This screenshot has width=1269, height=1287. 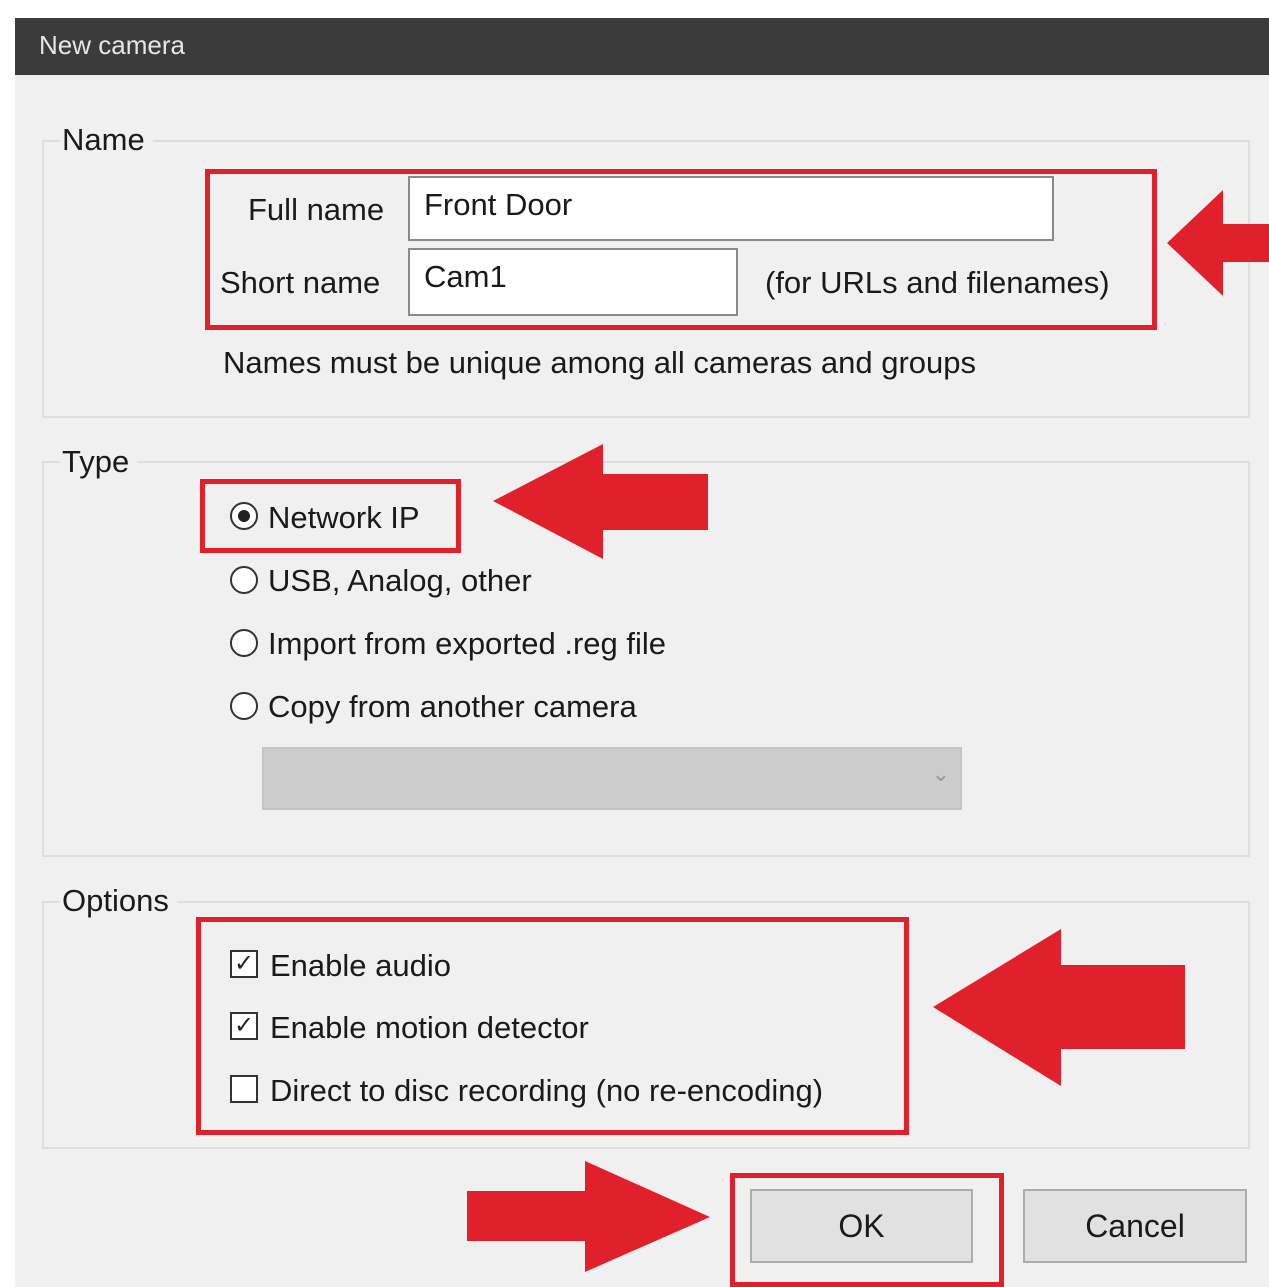 What do you see at coordinates (1135, 1226) in the screenshot?
I see `cancel-button: Cancel` at bounding box center [1135, 1226].